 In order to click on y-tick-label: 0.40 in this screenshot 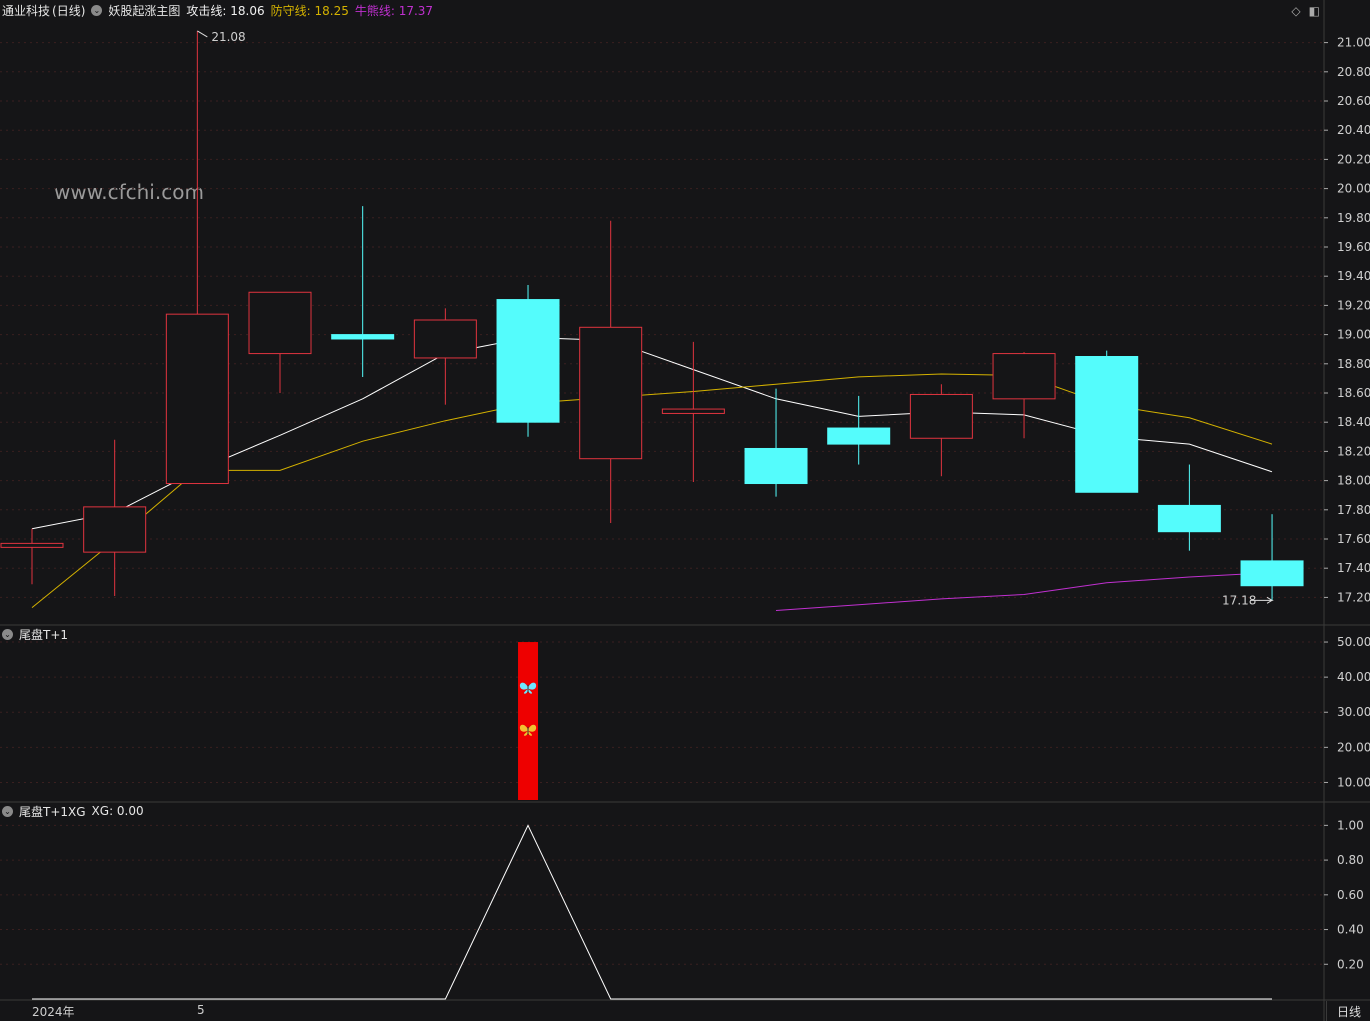, I will do `click(1350, 930)`.